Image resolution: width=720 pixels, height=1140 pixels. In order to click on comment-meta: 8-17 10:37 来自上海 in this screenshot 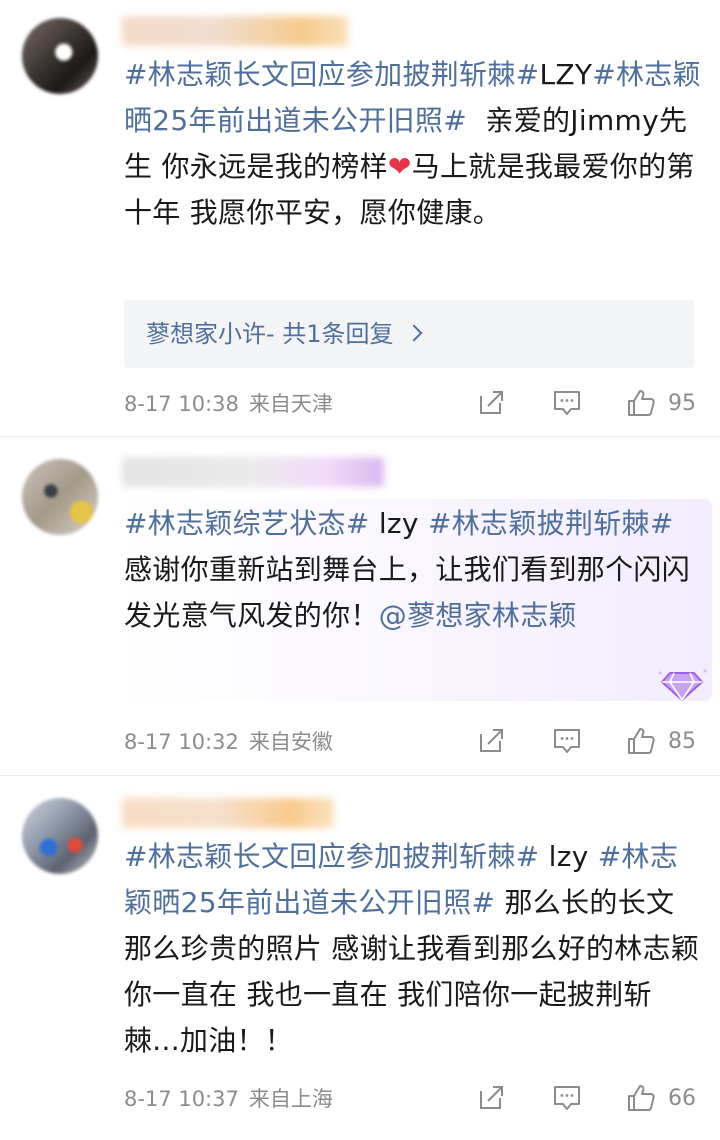, I will do `click(228, 1099)`.